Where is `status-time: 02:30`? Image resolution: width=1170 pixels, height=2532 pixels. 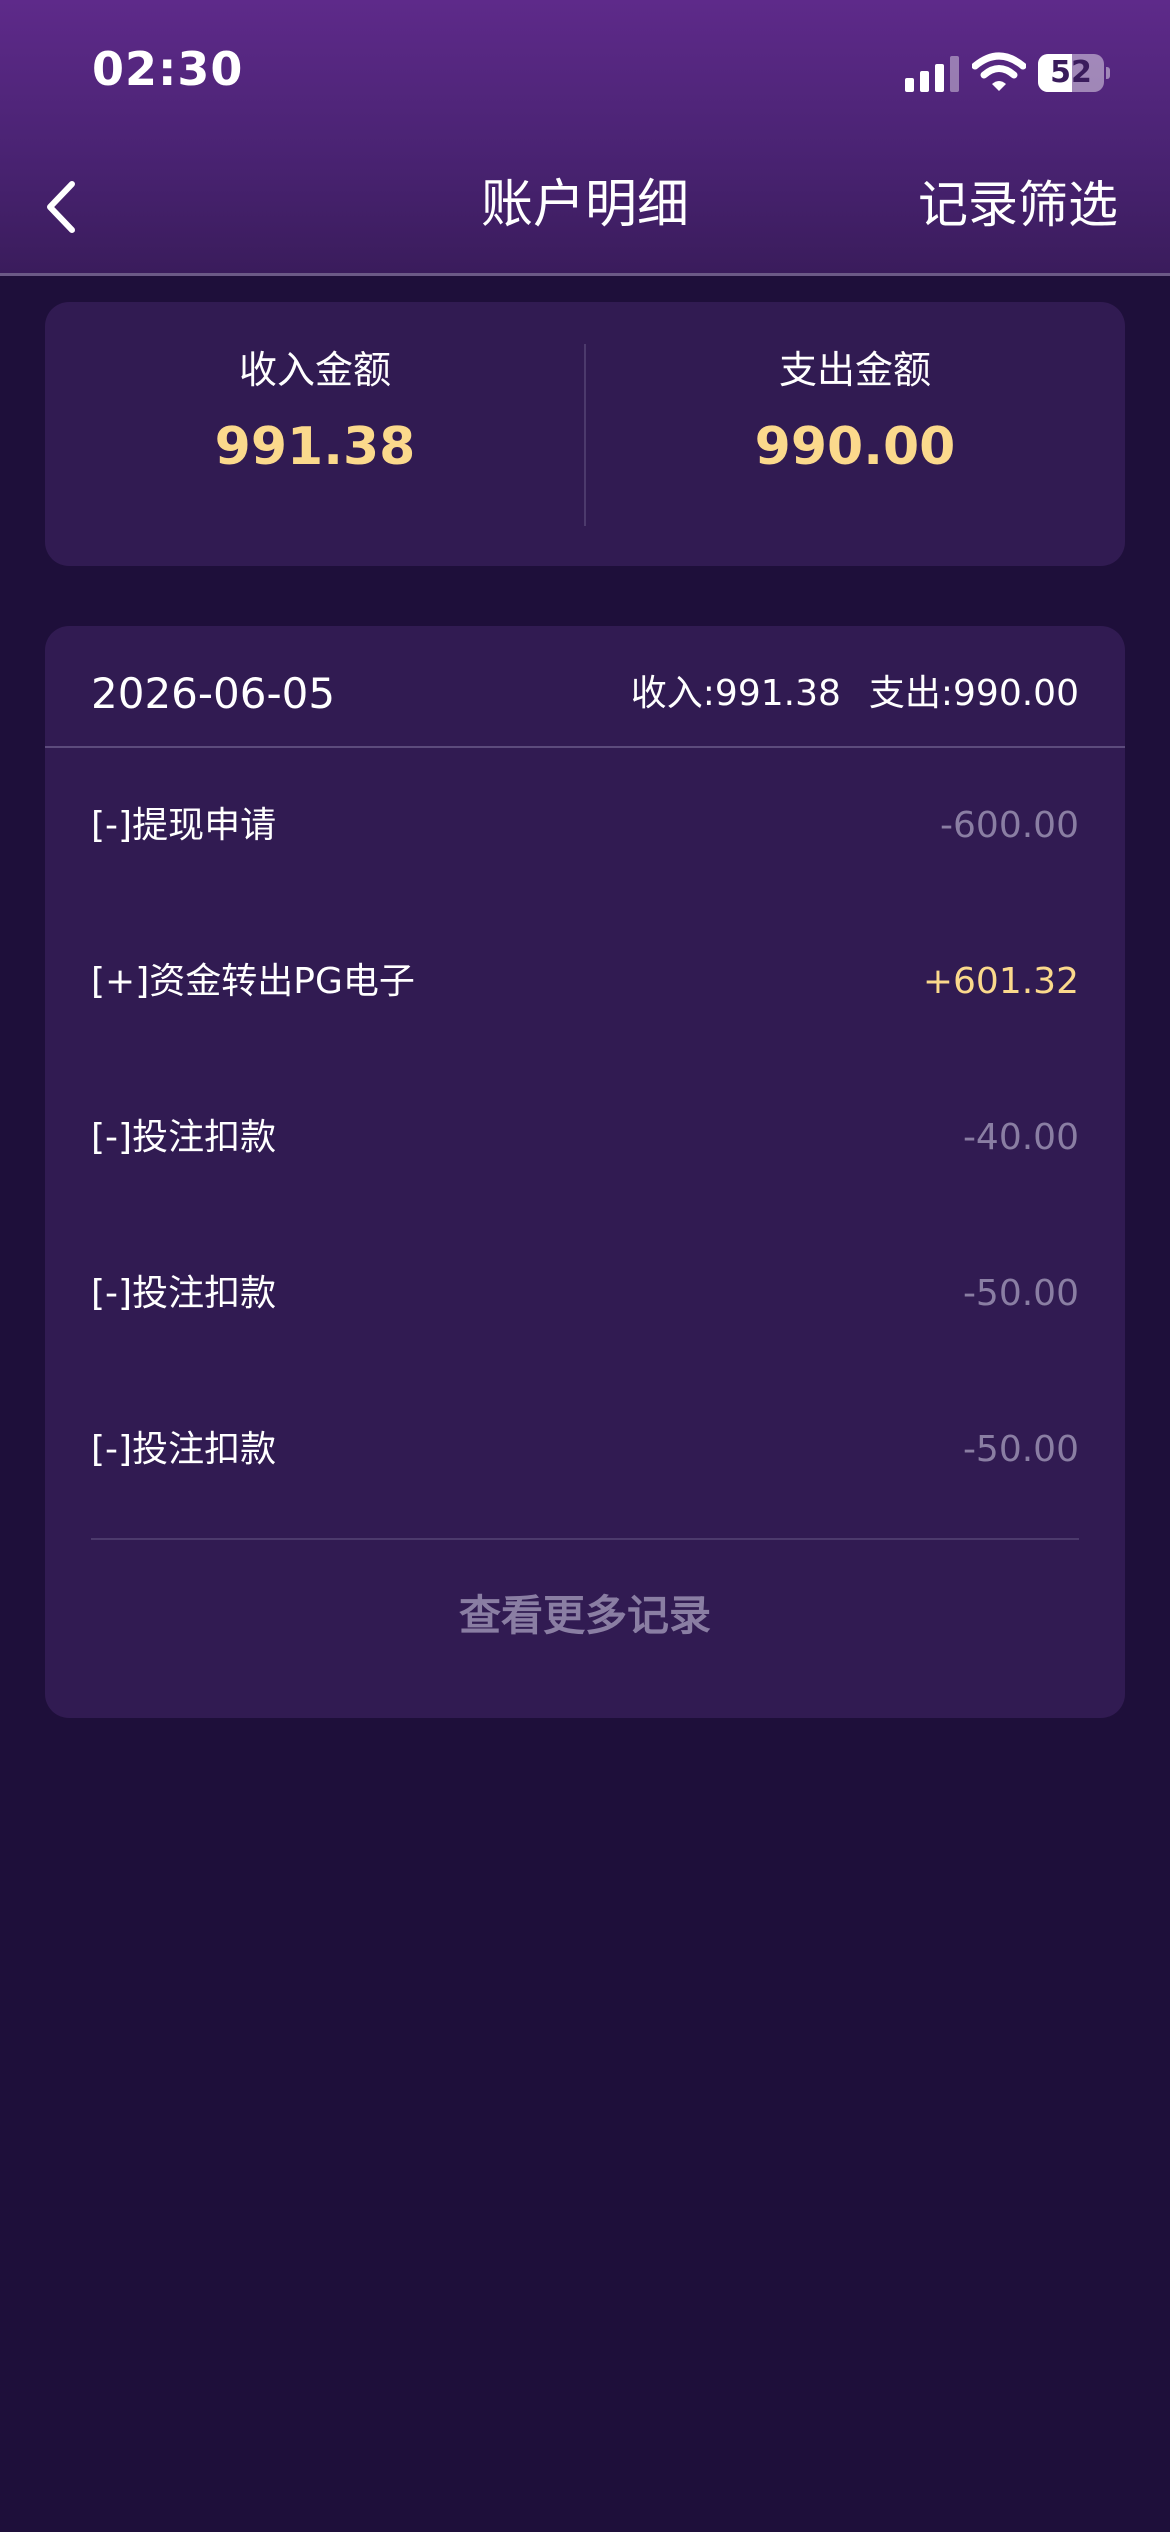 status-time: 02:30 is located at coordinates (168, 69).